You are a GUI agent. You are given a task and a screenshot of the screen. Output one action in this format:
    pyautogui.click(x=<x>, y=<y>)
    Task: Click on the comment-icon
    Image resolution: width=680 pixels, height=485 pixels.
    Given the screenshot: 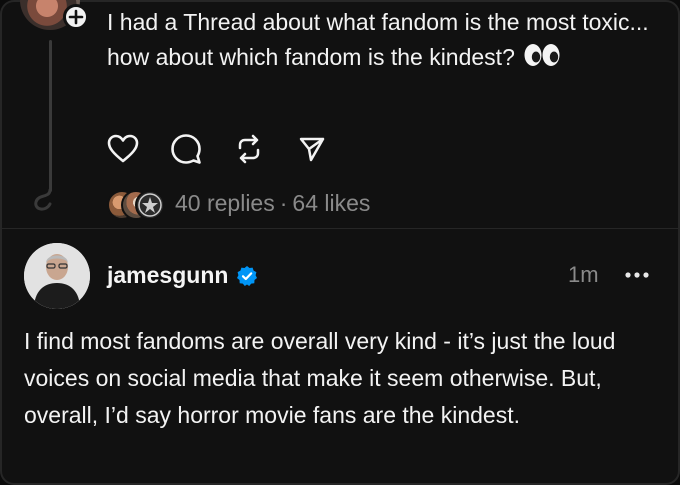 What is the action you would take?
    pyautogui.click(x=186, y=149)
    